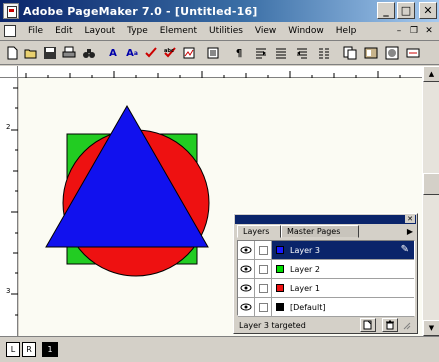  What do you see at coordinates (431, 328) in the screenshot?
I see `scroll-down-arrow-icon: ▼` at bounding box center [431, 328].